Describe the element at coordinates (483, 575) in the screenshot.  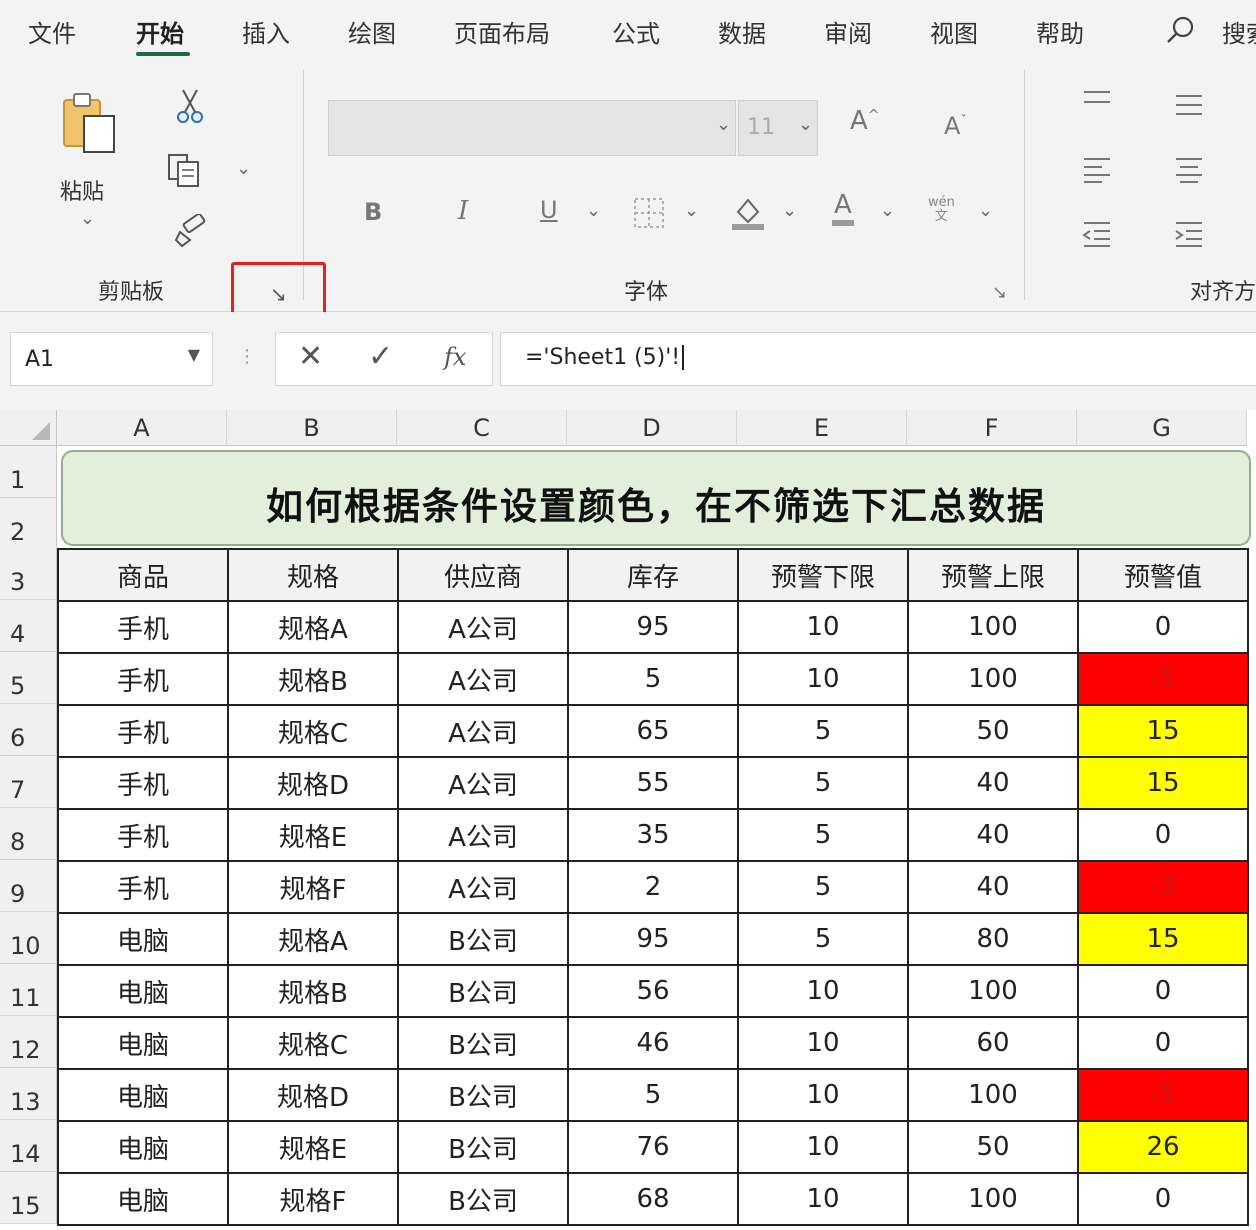
I see `column-header-cell: 供应商` at that location.